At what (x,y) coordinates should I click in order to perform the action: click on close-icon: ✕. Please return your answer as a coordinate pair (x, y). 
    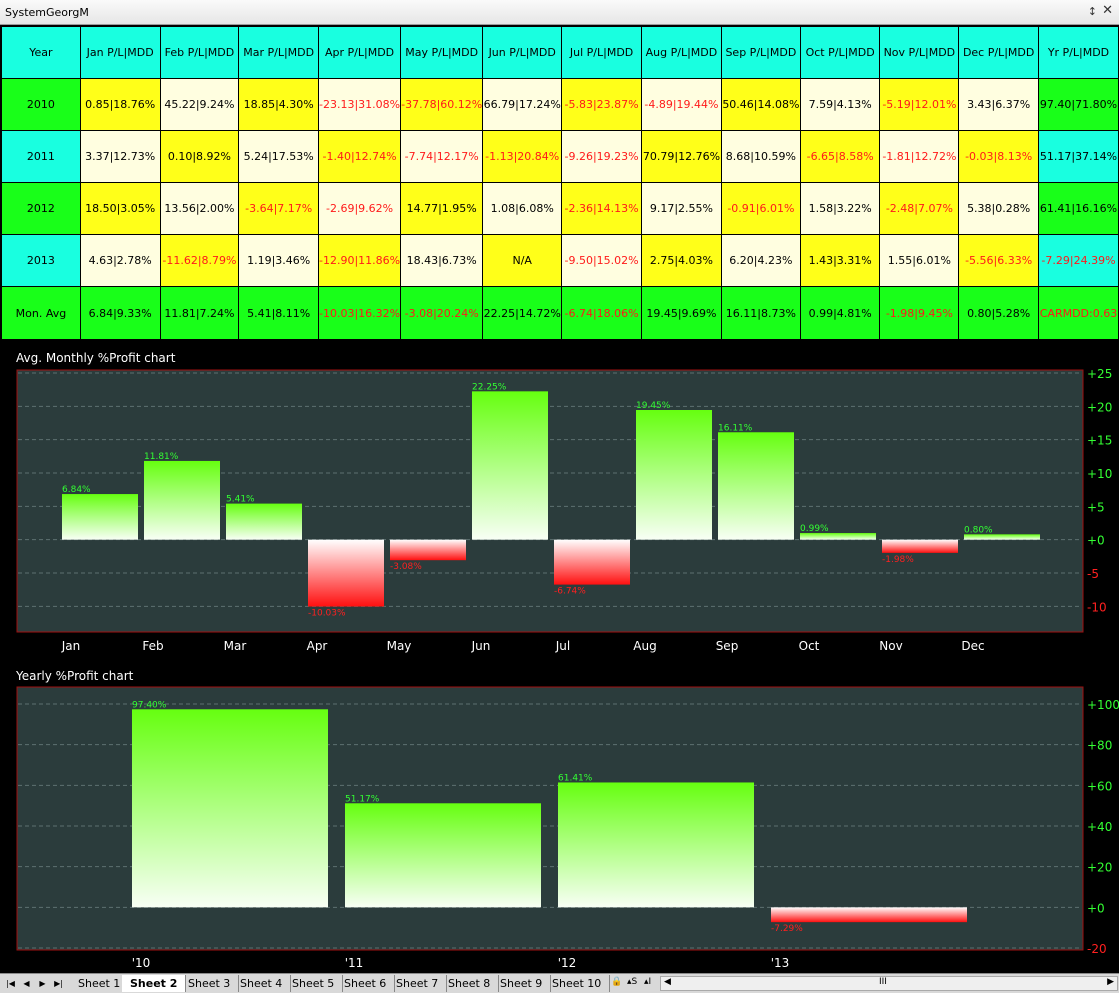
    Looking at the image, I should click on (1107, 10).